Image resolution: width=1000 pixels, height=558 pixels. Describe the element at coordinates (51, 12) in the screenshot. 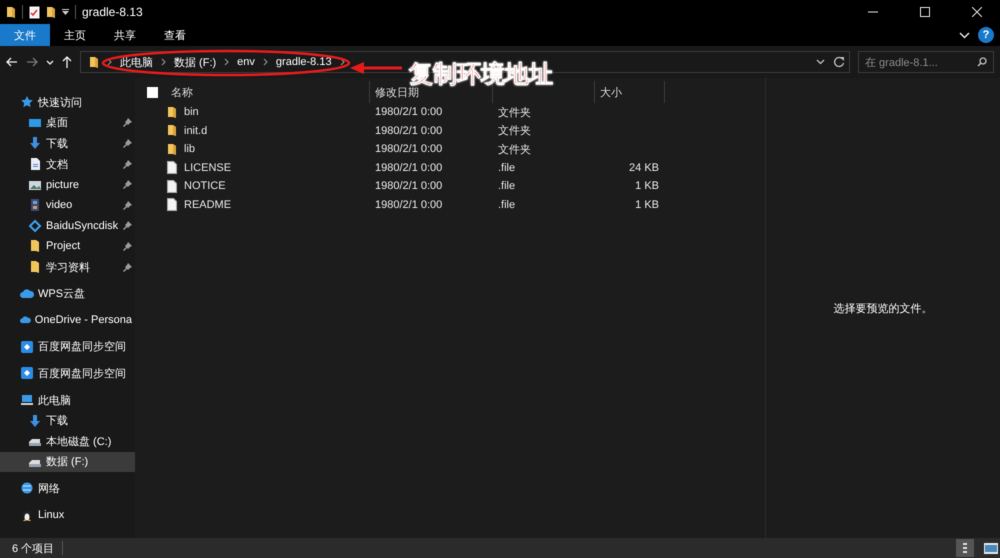

I see `new-folder-icon` at that location.